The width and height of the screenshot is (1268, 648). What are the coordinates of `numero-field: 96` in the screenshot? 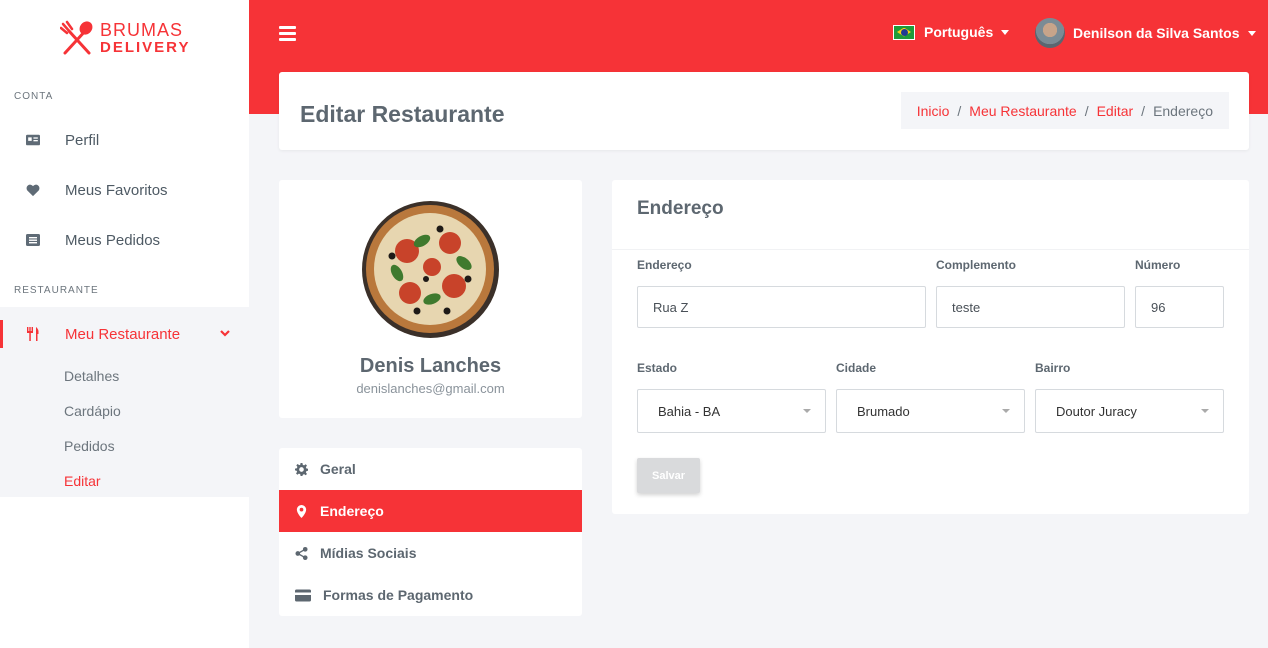 It's located at (1179, 307).